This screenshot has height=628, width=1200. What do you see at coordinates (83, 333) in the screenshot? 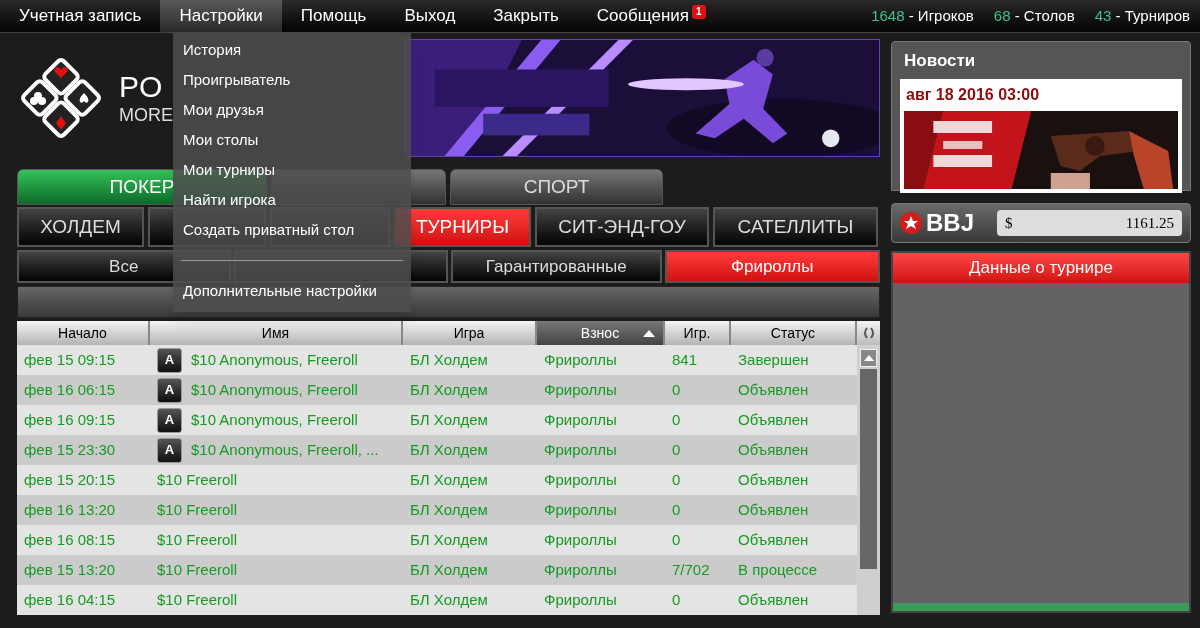
I see `column-header: Начало` at bounding box center [83, 333].